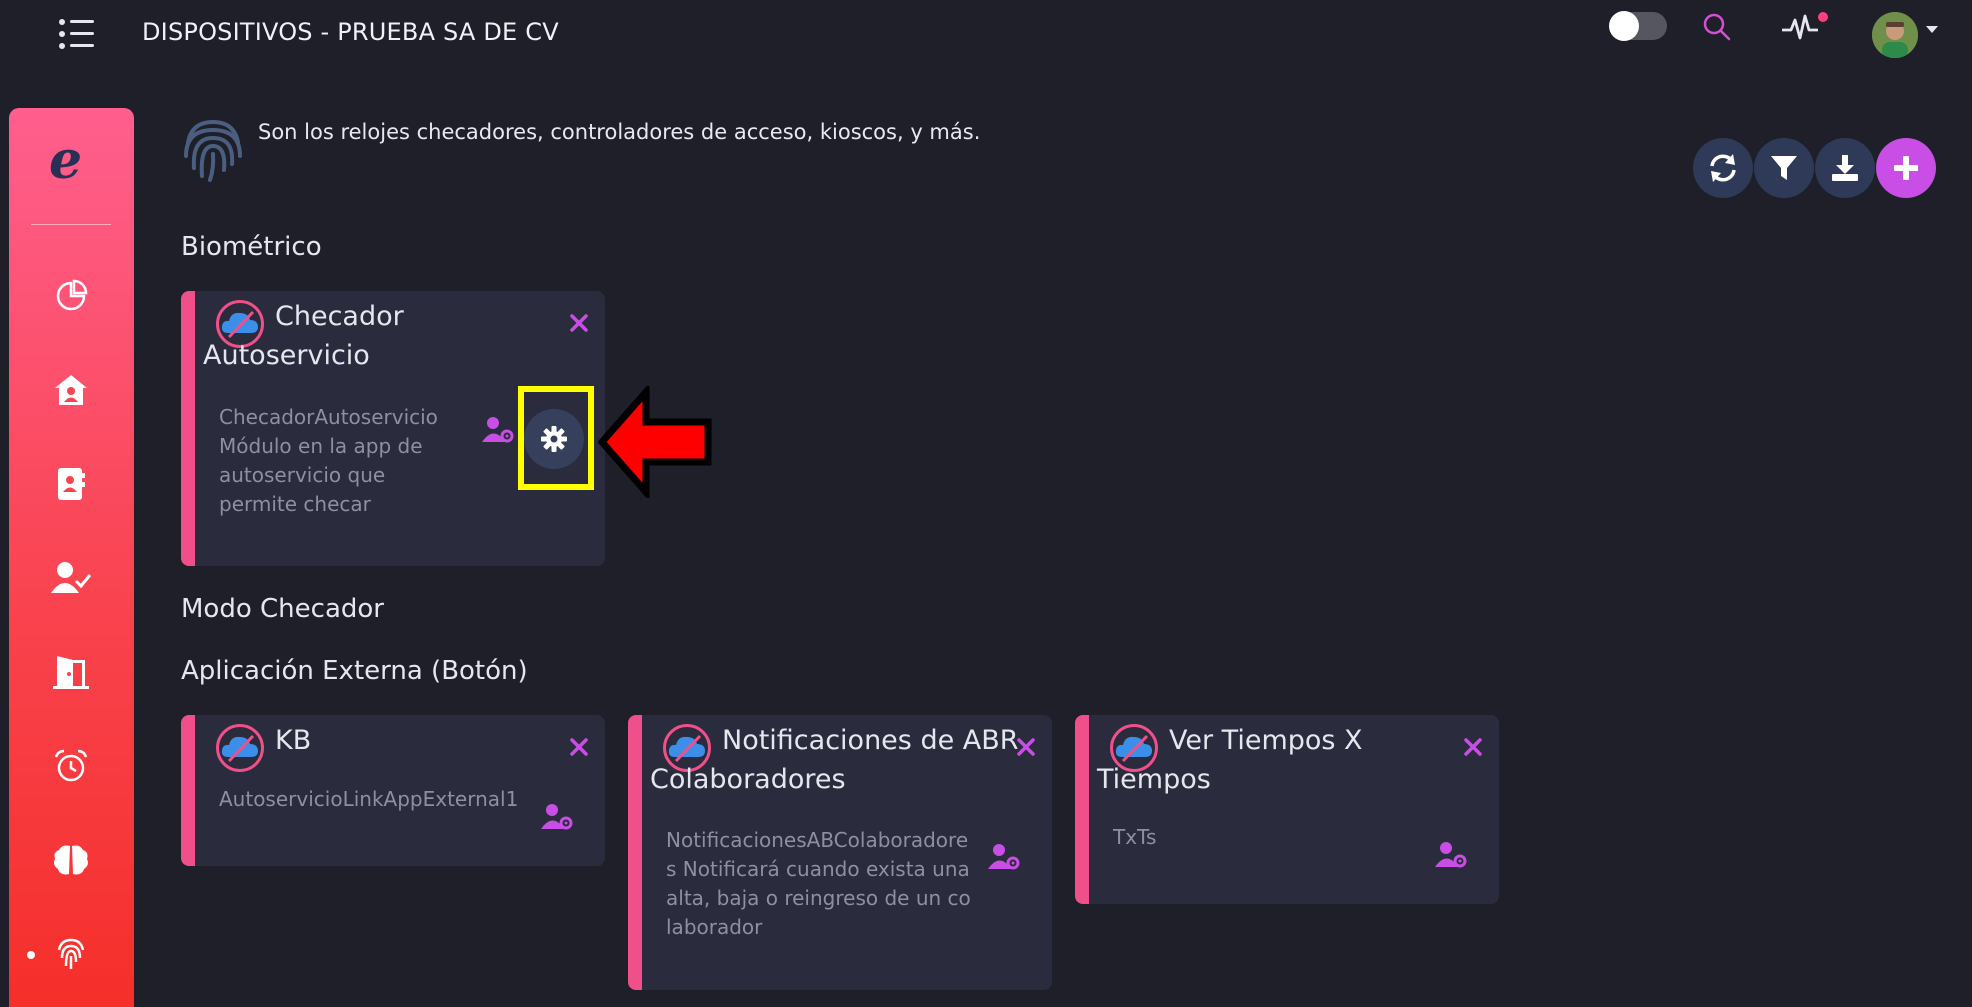  I want to click on contact-book-icon, so click(71, 484).